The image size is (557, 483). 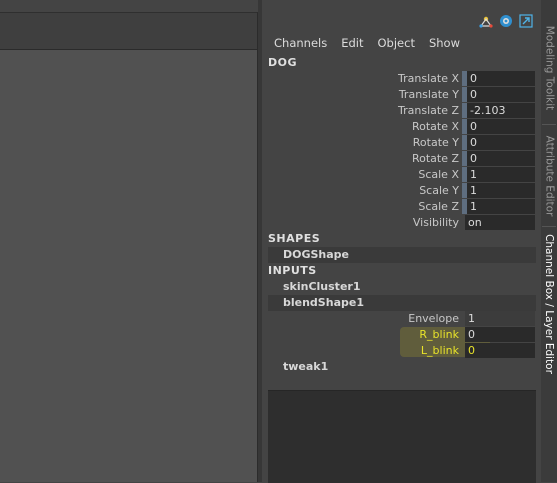 What do you see at coordinates (282, 62) in the screenshot?
I see `object-name: DOG` at bounding box center [282, 62].